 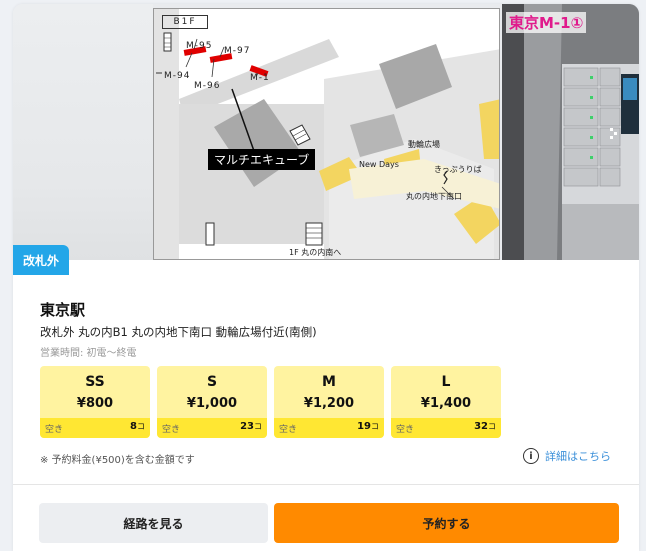 I want to click on availability-count: 23コ, so click(x=251, y=426).